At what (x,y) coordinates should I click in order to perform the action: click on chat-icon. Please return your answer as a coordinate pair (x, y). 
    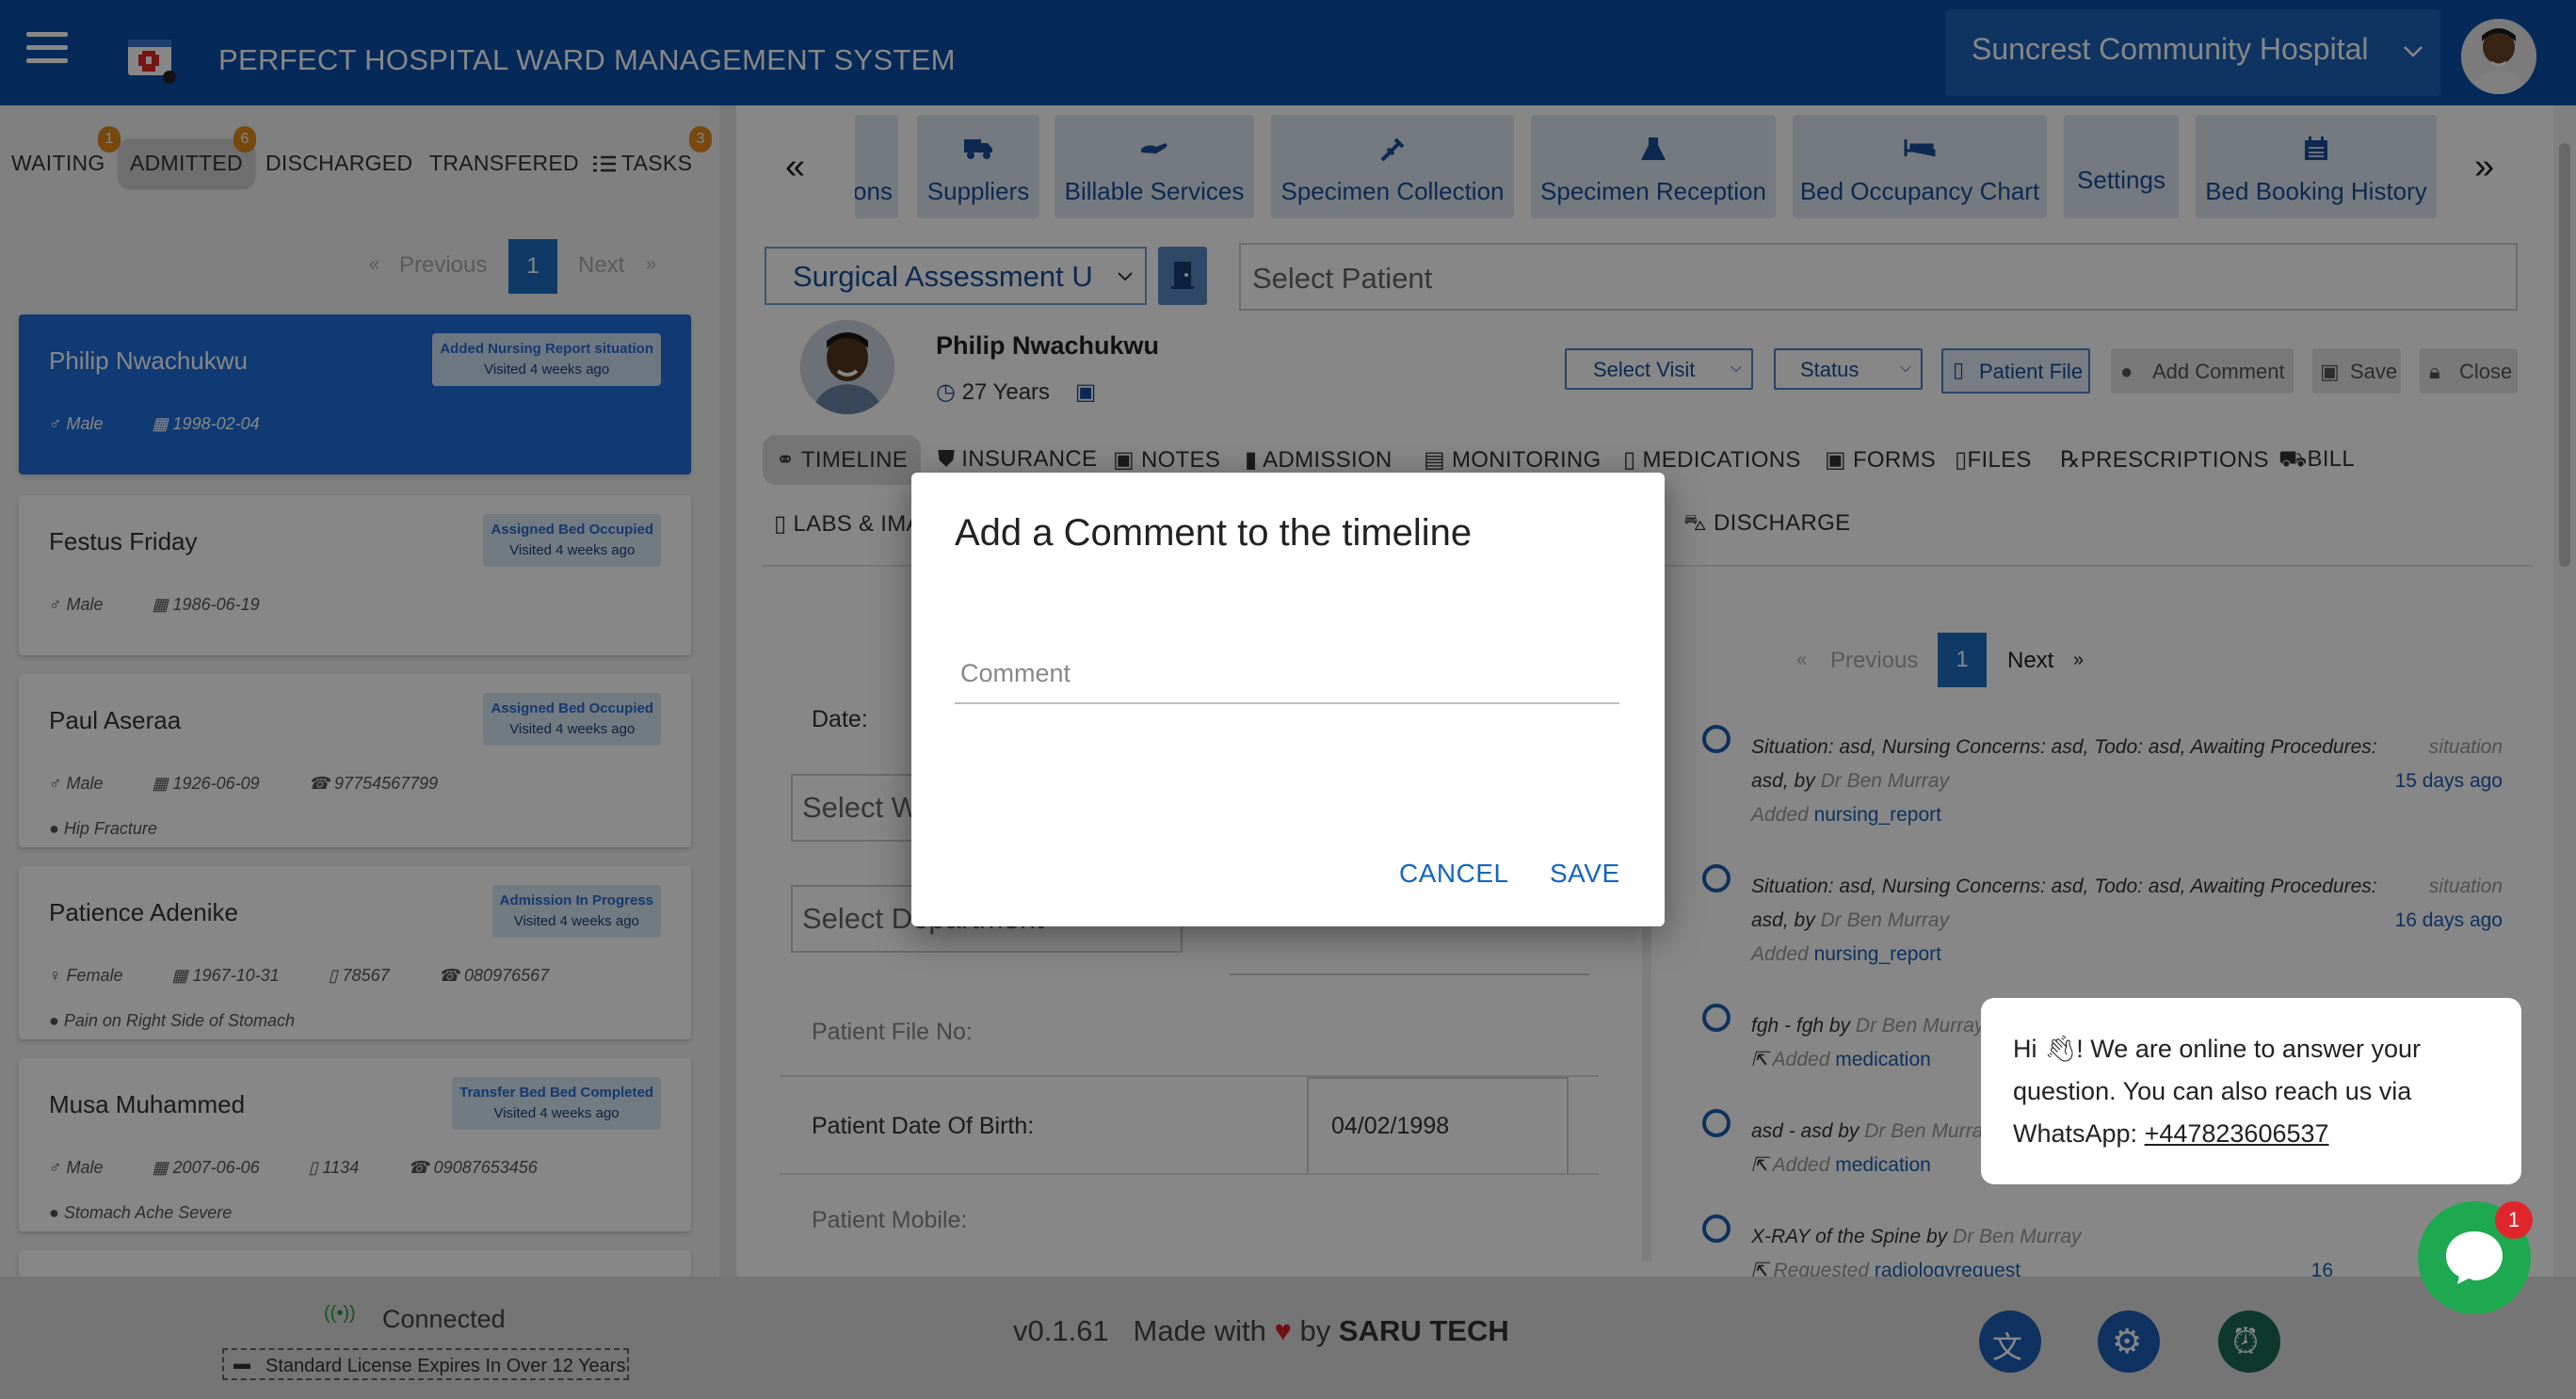
    Looking at the image, I should click on (2474, 1257).